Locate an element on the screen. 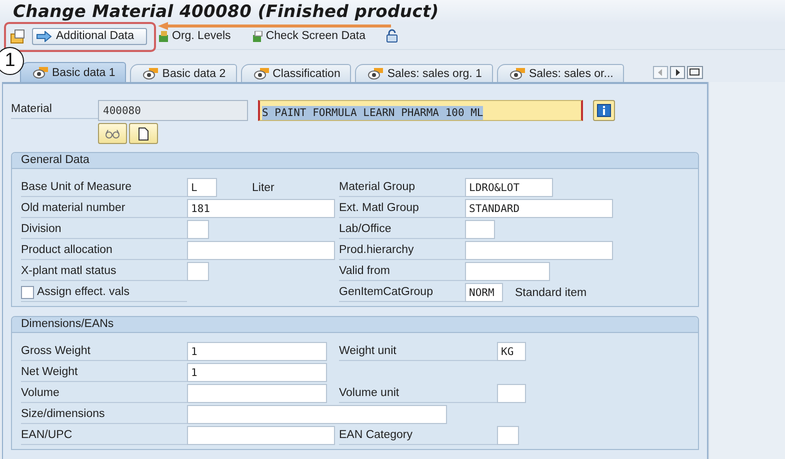 The image size is (785, 459). step-number: 1 is located at coordinates (12, 61).